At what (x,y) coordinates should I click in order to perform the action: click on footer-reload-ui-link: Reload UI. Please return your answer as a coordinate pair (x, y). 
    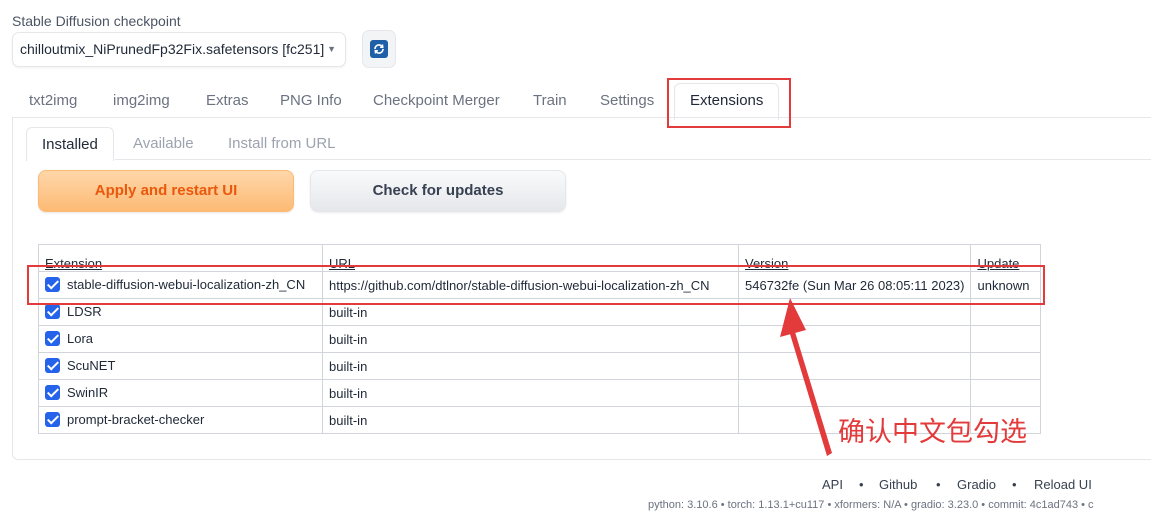
    Looking at the image, I should click on (1063, 484).